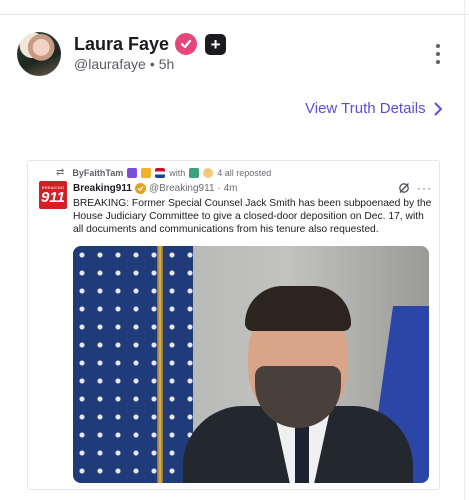  Describe the element at coordinates (121, 44) in the screenshot. I see `author-name: Laura Faye` at that location.